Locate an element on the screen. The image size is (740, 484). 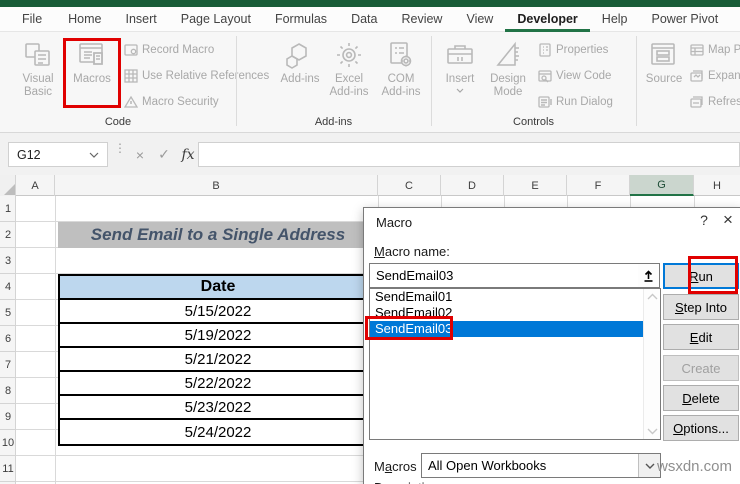
add-ins-button: Add-ins is located at coordinates (300, 75).